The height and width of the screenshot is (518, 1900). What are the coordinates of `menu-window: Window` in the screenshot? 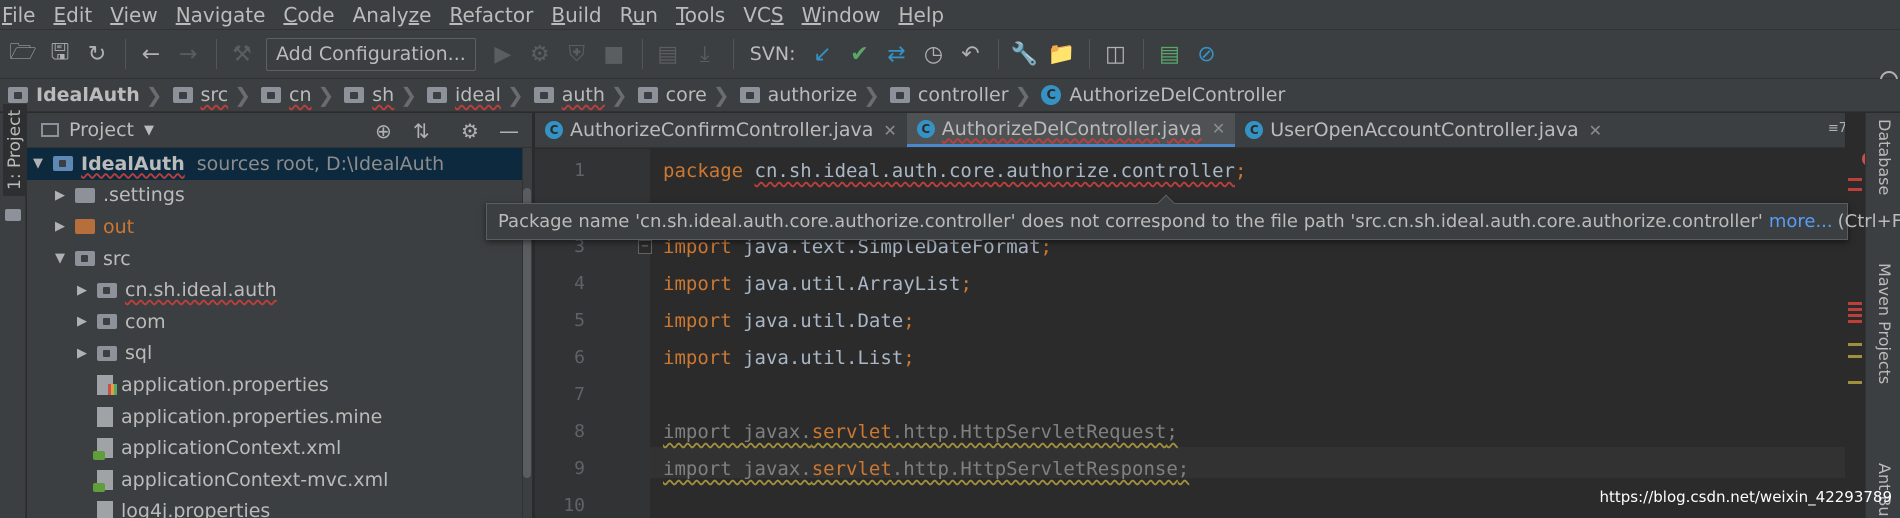 It's located at (846, 15).